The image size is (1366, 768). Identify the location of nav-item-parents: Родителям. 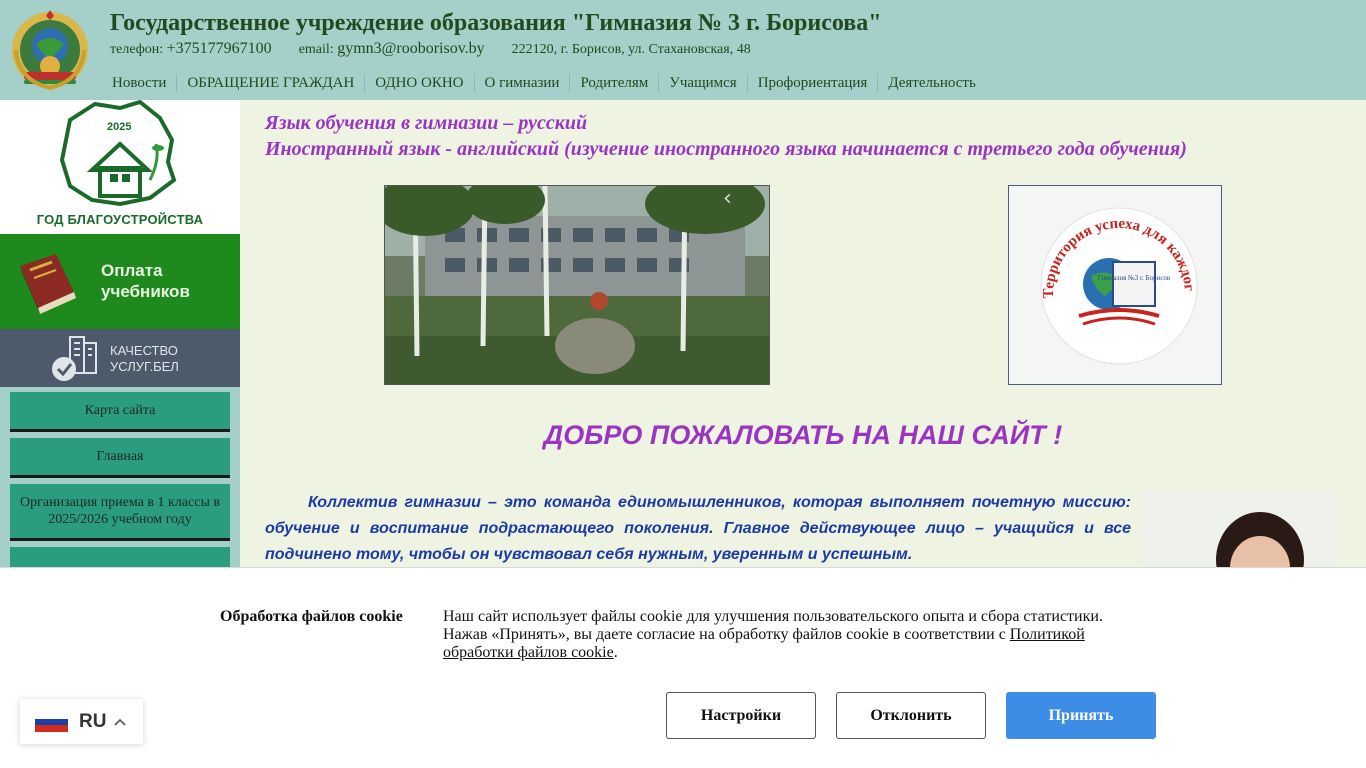
(615, 83).